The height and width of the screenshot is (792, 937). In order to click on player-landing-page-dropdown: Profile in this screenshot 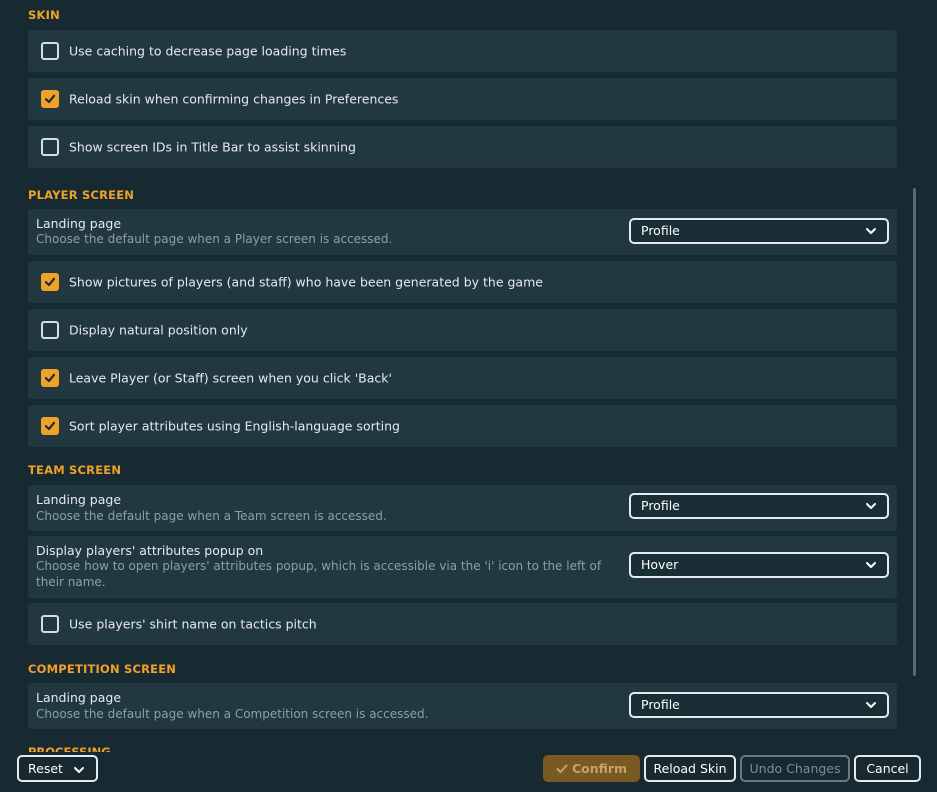, I will do `click(759, 231)`.